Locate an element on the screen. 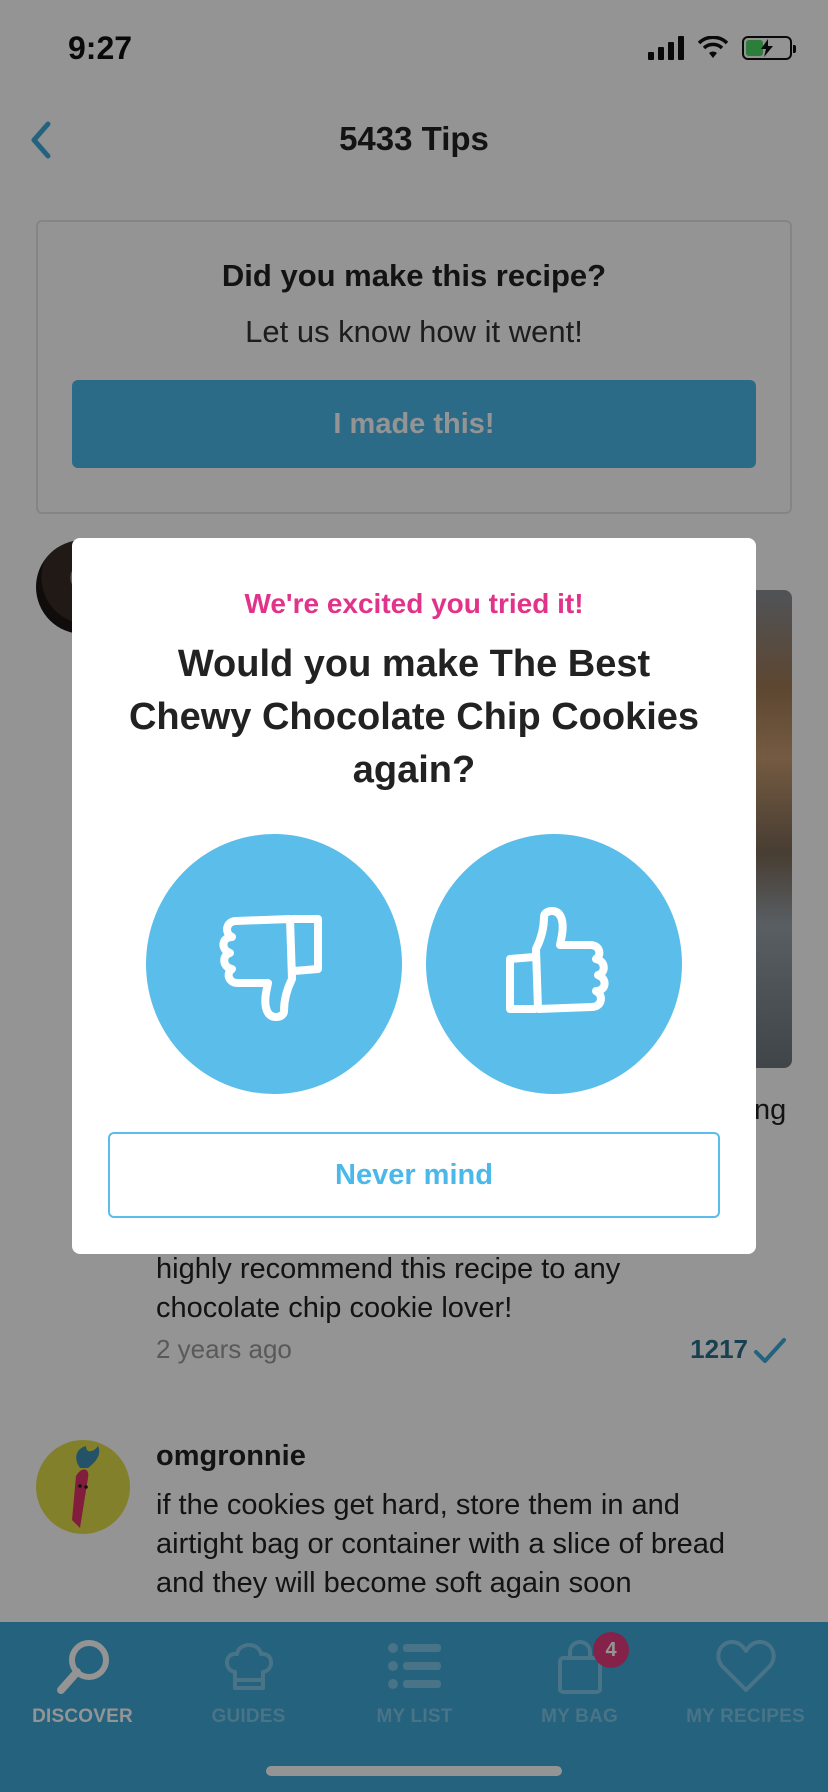 The width and height of the screenshot is (828, 1792). thumbs-up-icon is located at coordinates (557, 960).